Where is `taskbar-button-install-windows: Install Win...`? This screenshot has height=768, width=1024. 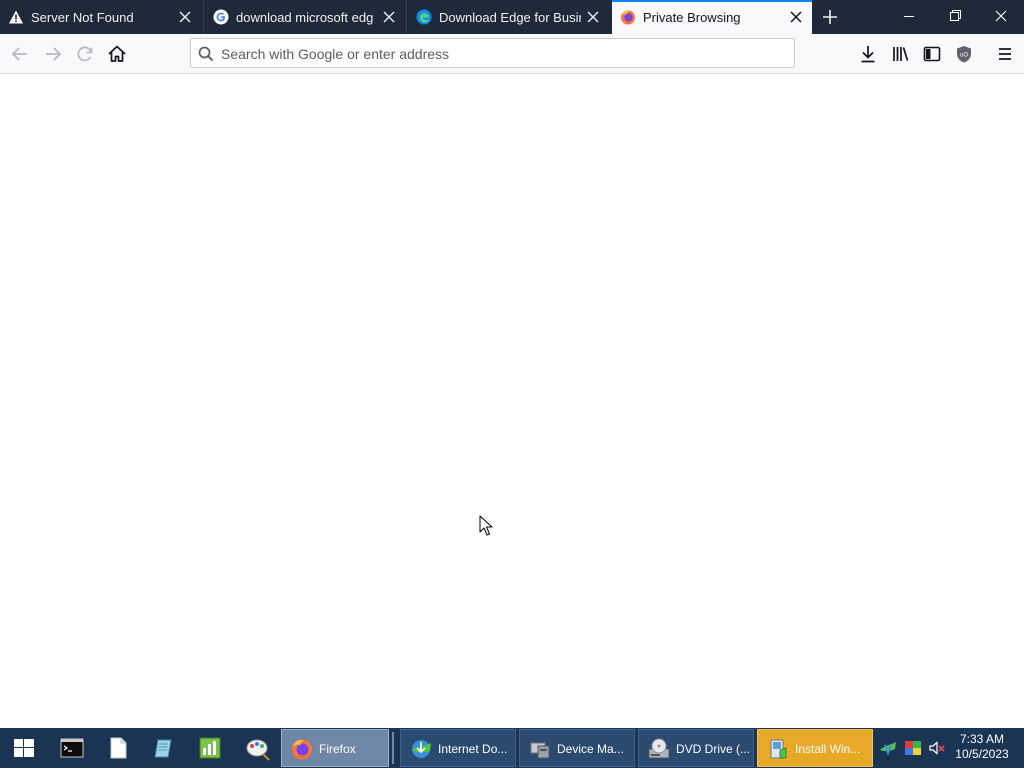 taskbar-button-install-windows: Install Win... is located at coordinates (815, 748).